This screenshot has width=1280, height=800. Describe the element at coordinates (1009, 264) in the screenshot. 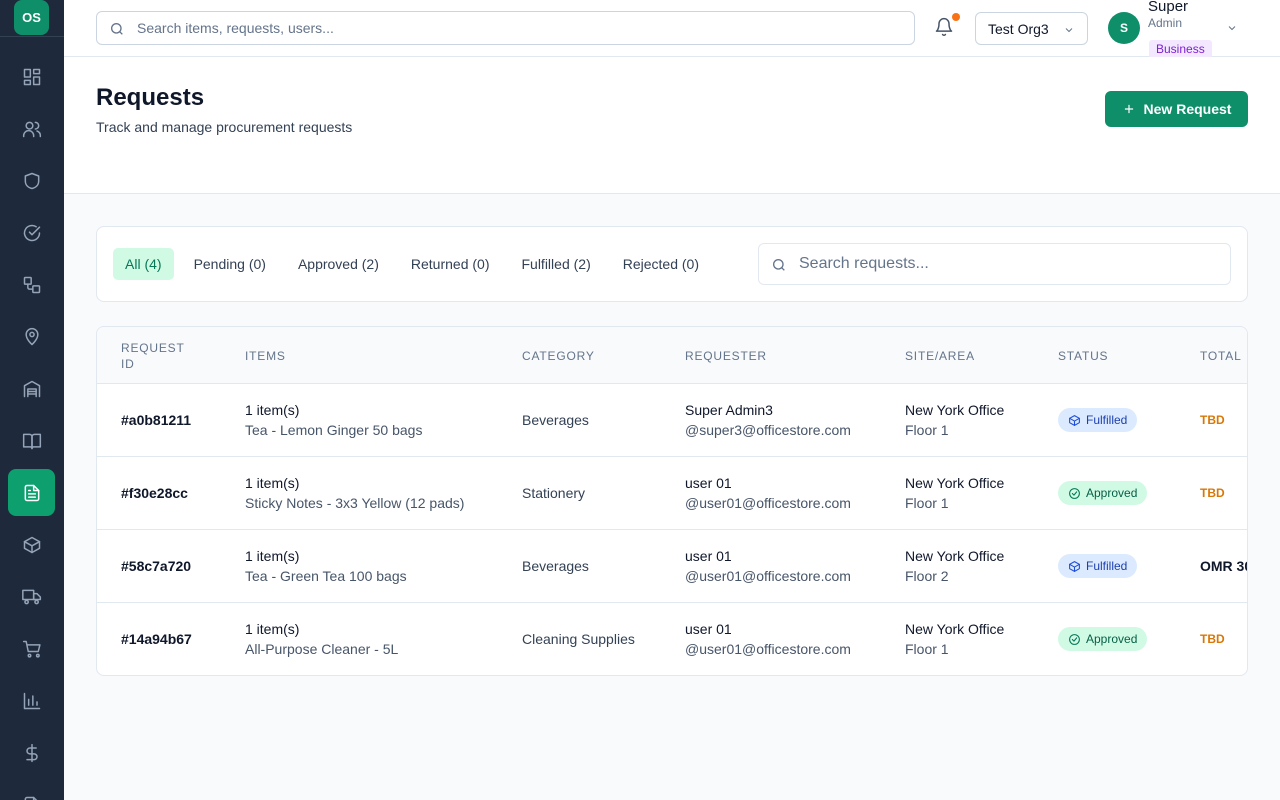

I see `request-search-input` at that location.